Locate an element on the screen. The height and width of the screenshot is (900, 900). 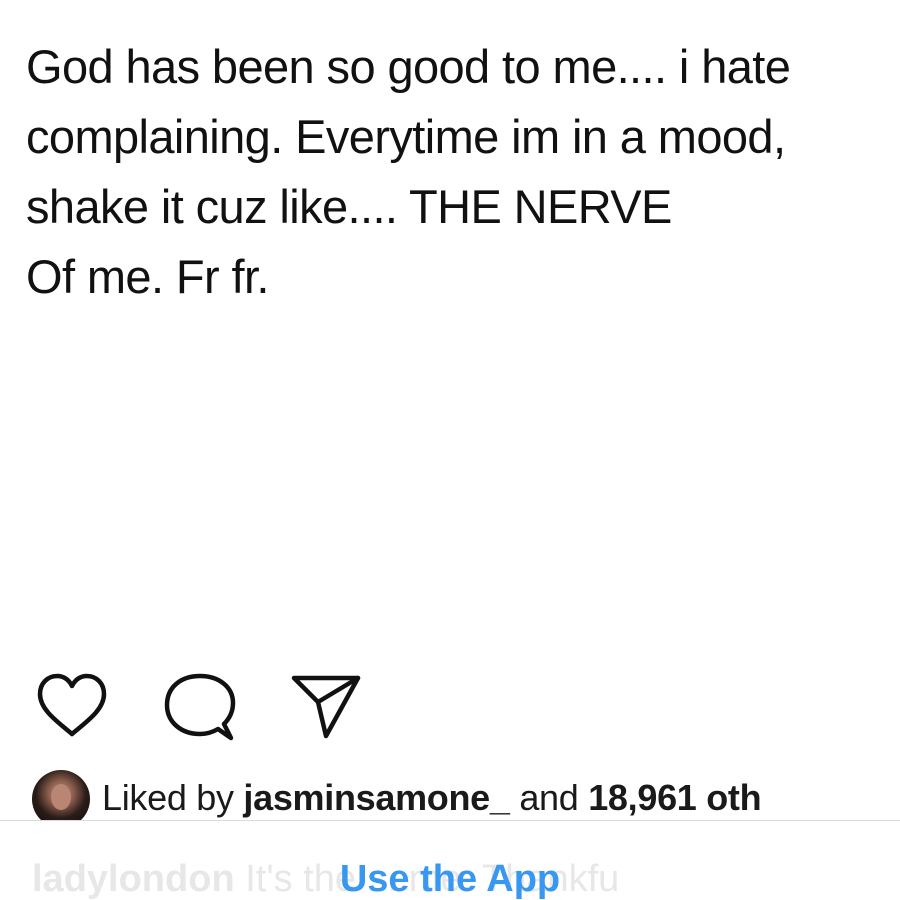
likes-text: Liked by jasminsamone_ and 18,961 oth is located at coordinates (432, 798).